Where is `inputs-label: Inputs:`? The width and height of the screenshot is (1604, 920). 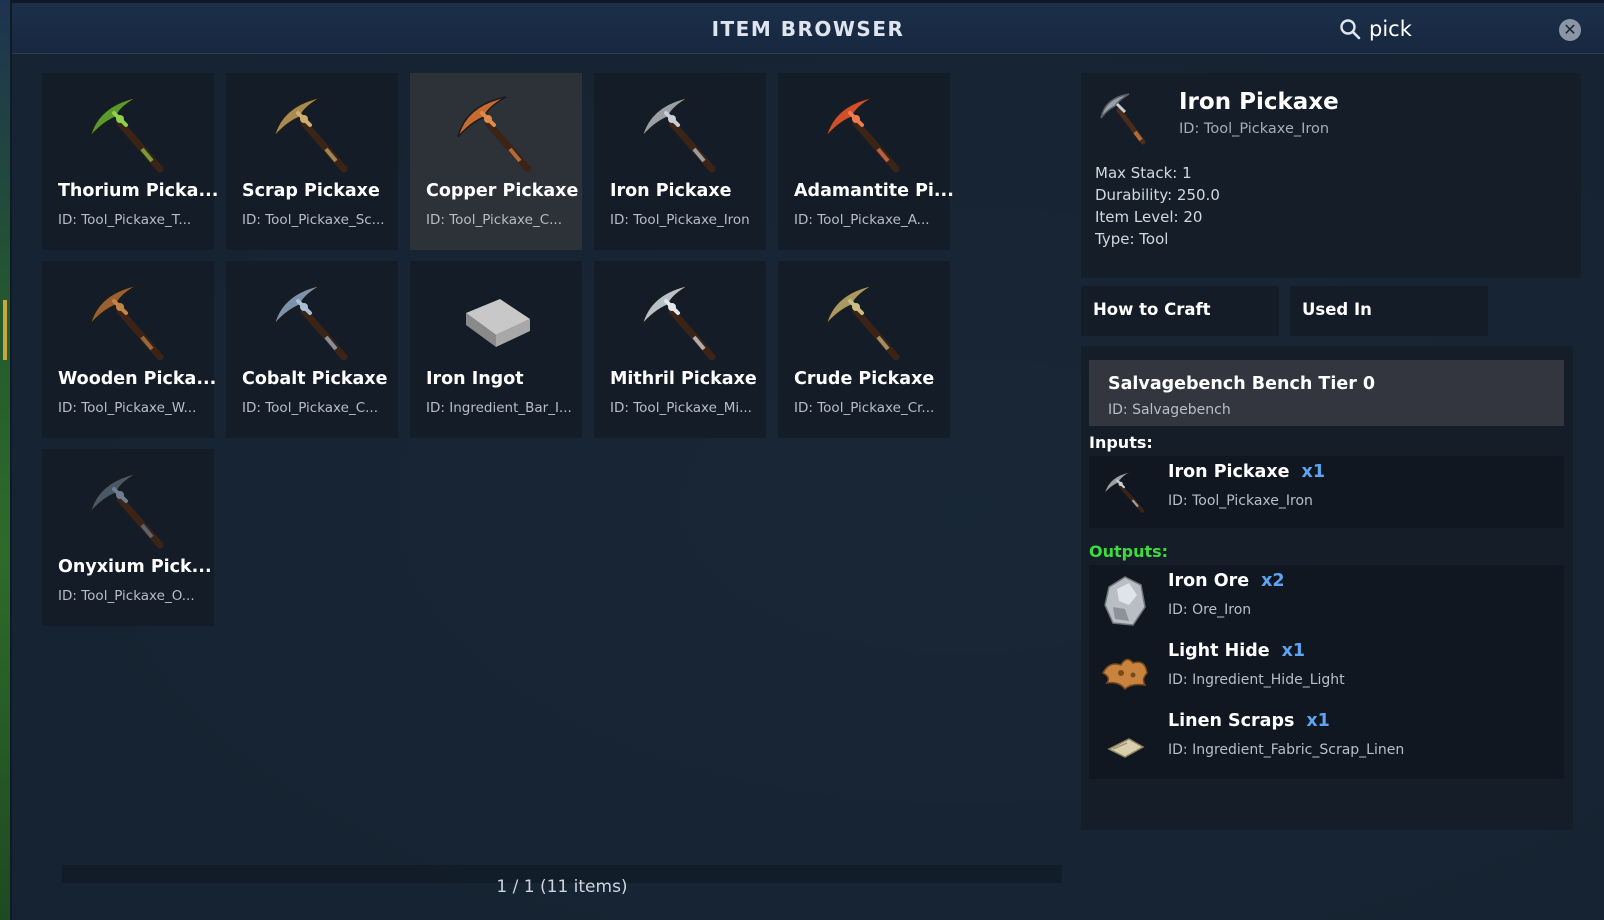 inputs-label: Inputs: is located at coordinates (1121, 442).